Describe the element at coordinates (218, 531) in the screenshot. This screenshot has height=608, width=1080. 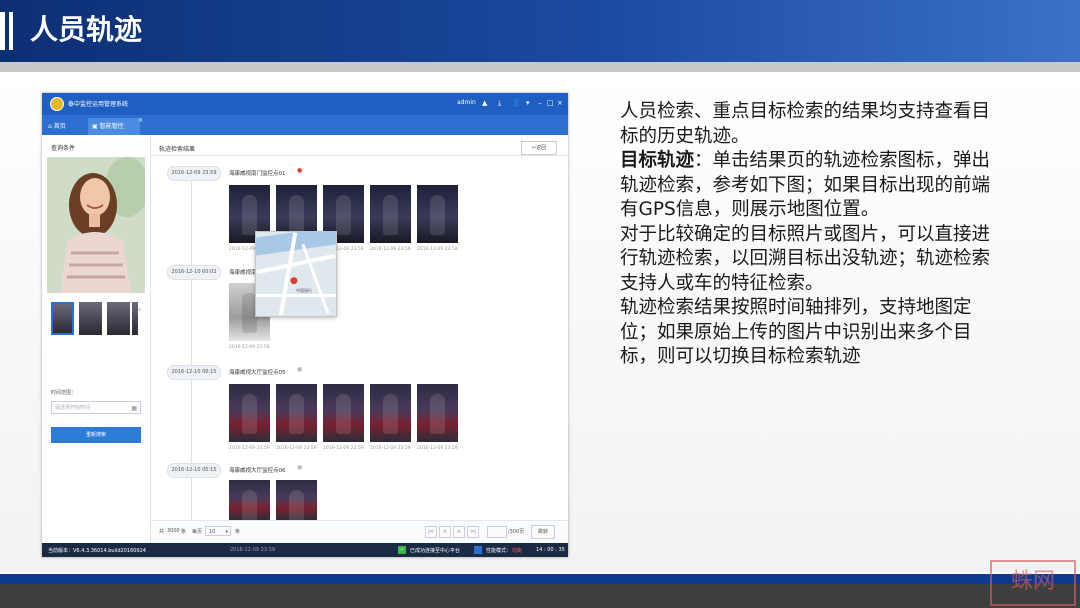
I see `per-page-select: 10 ▾` at that location.